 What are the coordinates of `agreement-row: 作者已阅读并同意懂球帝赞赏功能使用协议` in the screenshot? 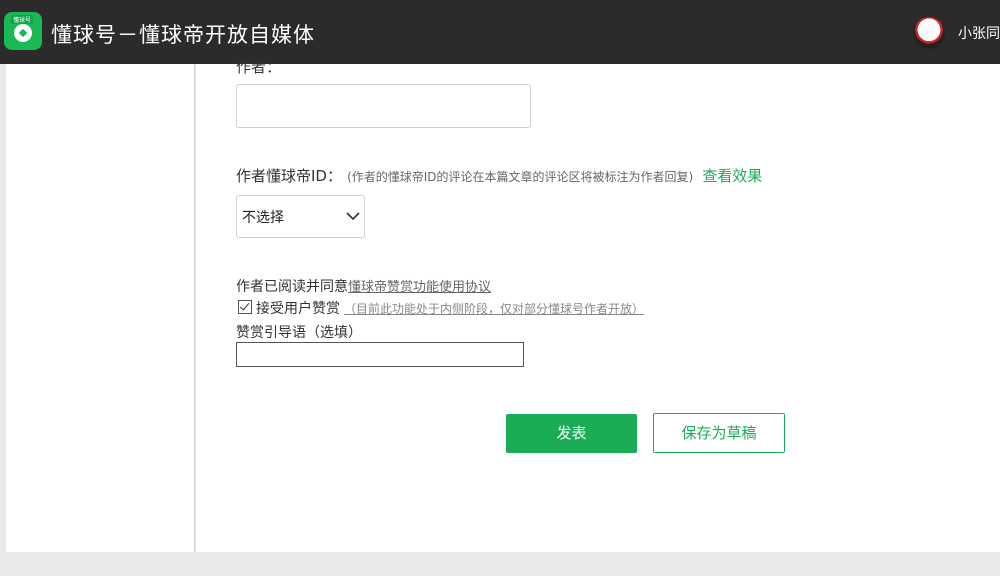 It's located at (363, 286).